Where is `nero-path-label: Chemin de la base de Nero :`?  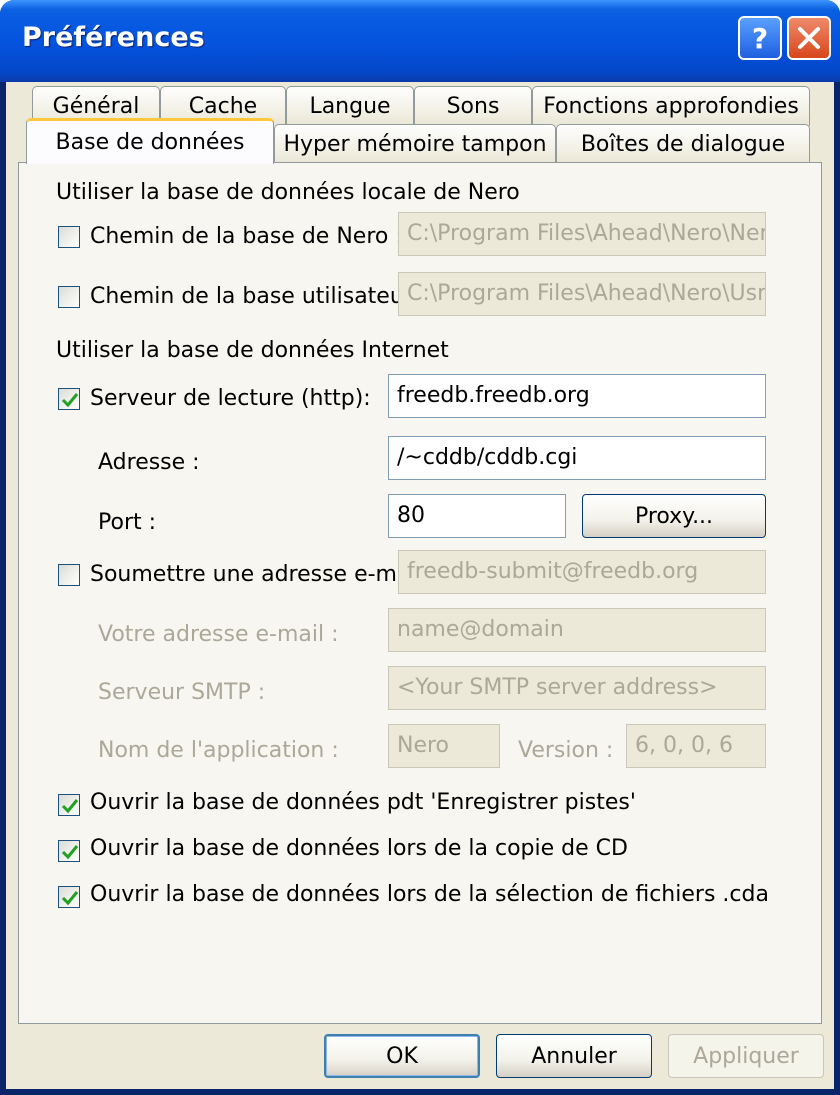
nero-path-label: Chemin de la base de Nero : is located at coordinates (246, 236).